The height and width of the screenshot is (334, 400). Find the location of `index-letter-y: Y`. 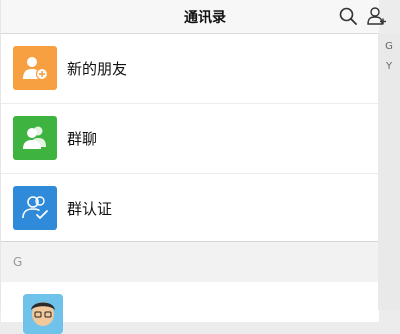

index-letter-y: Y is located at coordinates (389, 67).